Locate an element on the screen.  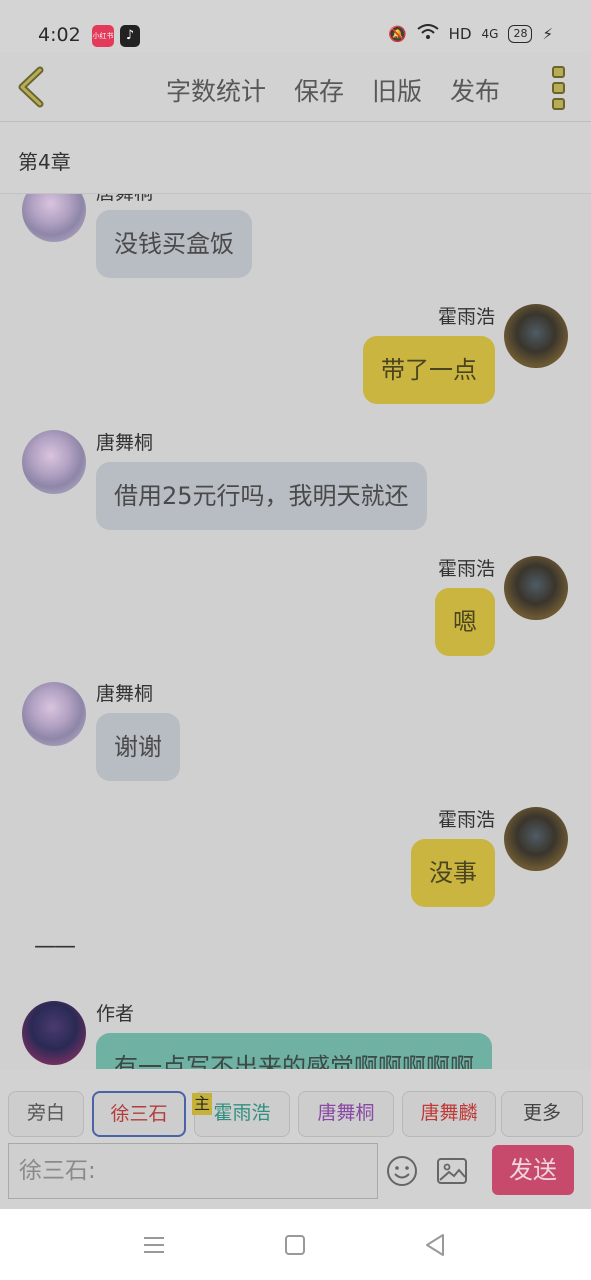
message-input is located at coordinates (193, 1171).